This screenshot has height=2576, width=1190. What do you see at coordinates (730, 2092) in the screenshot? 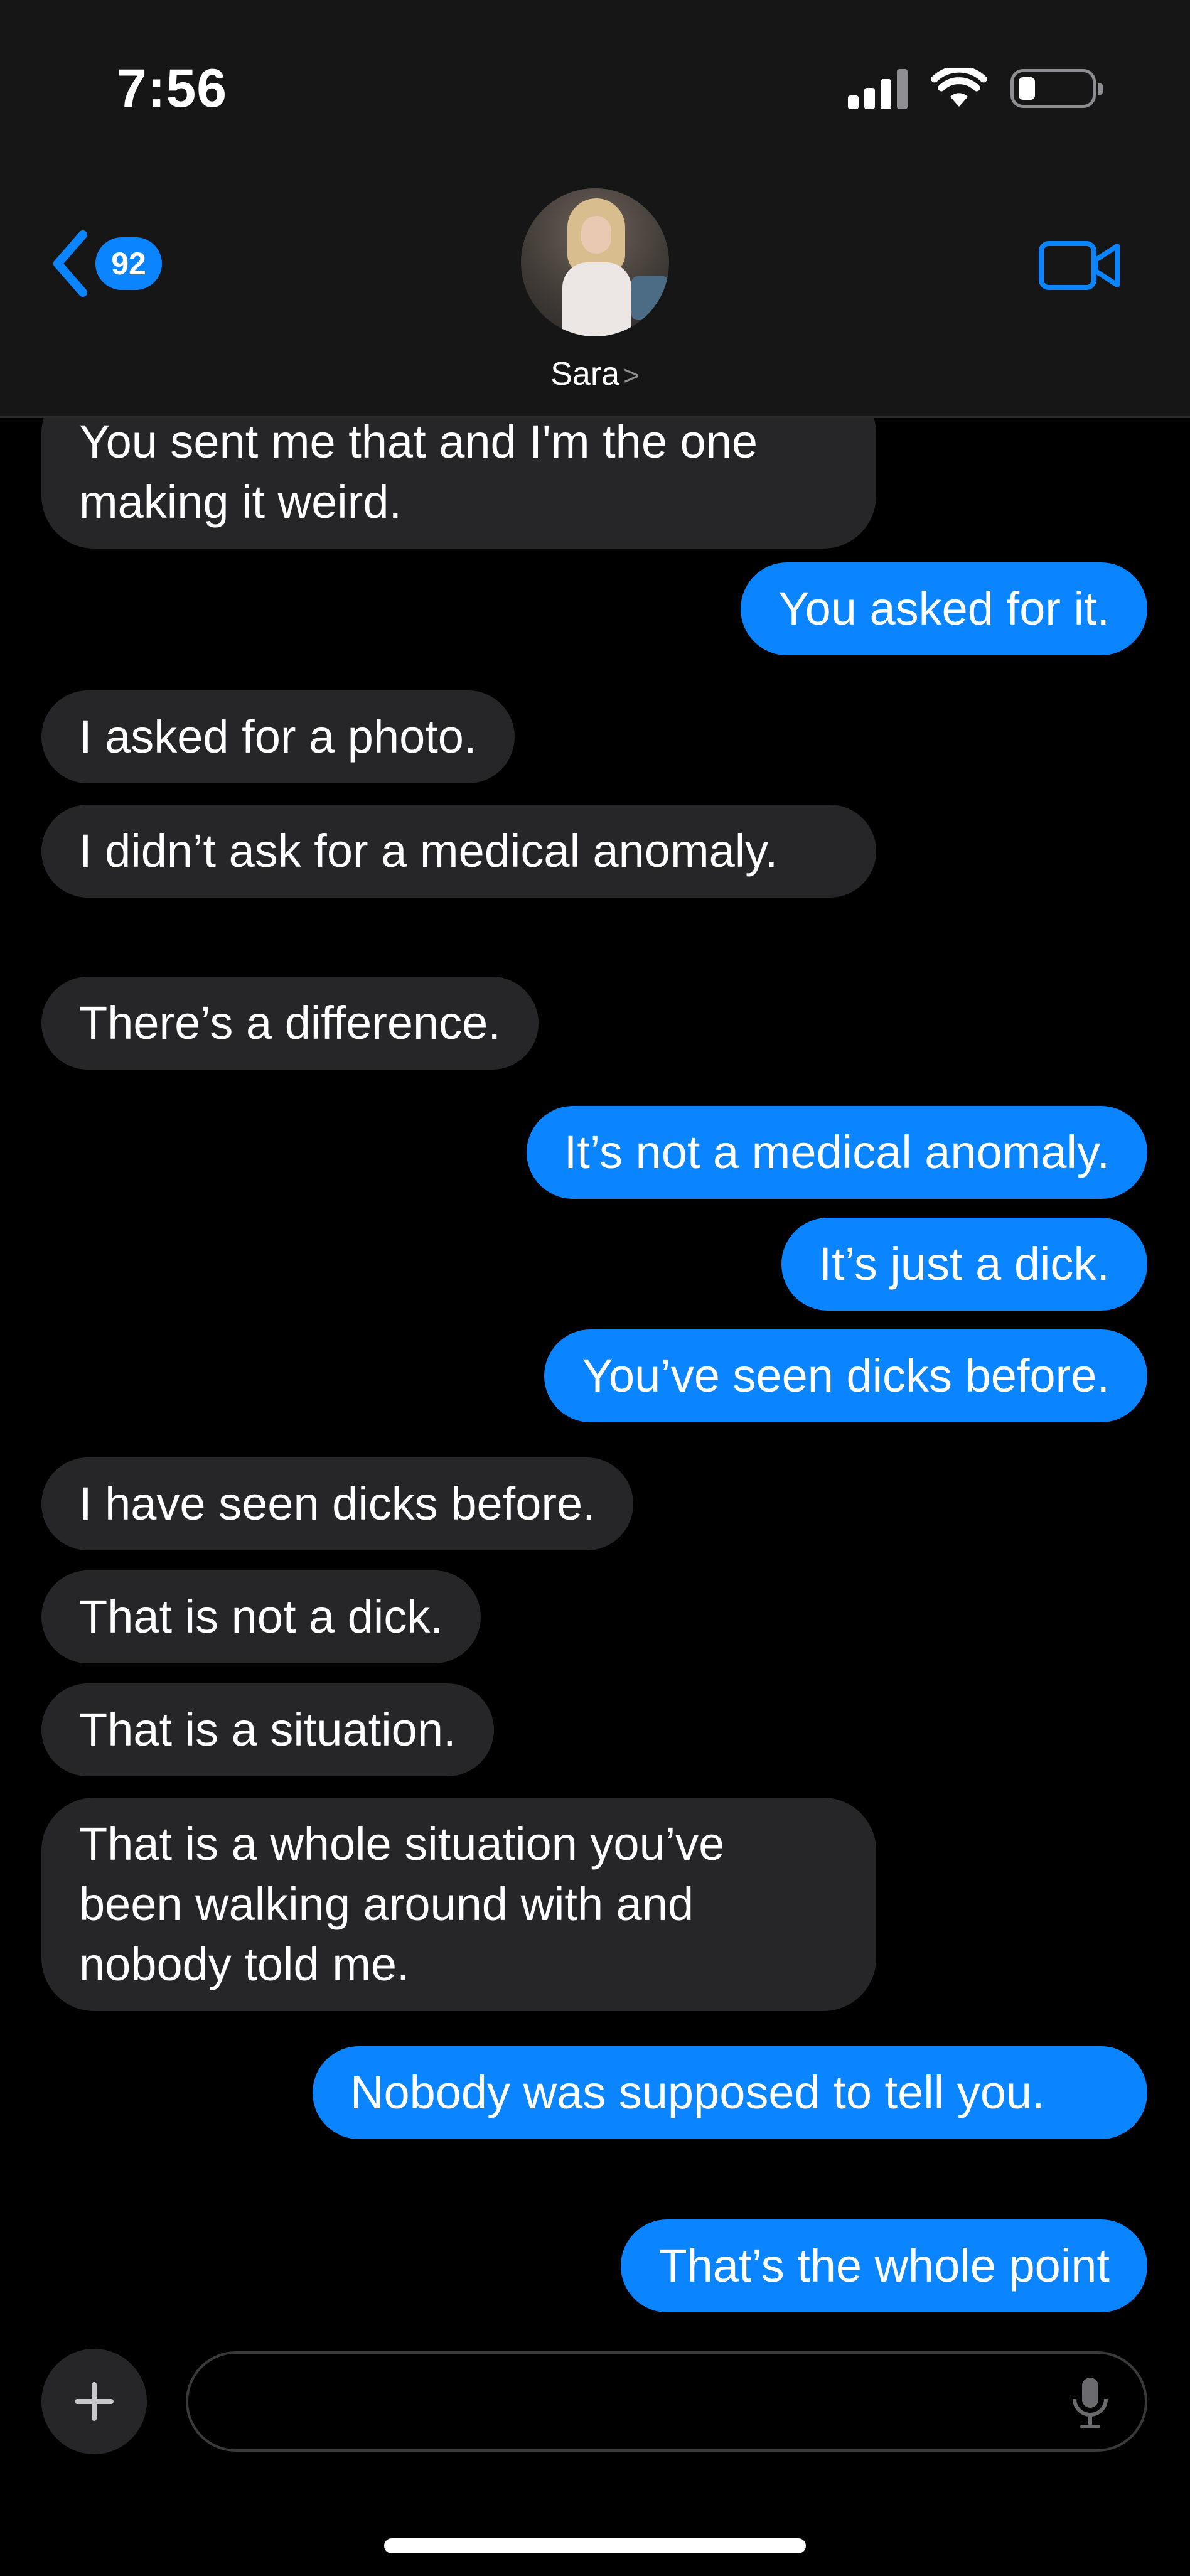
I see `message-bubble-outgoing: Nobody was supposed to tell you.` at bounding box center [730, 2092].